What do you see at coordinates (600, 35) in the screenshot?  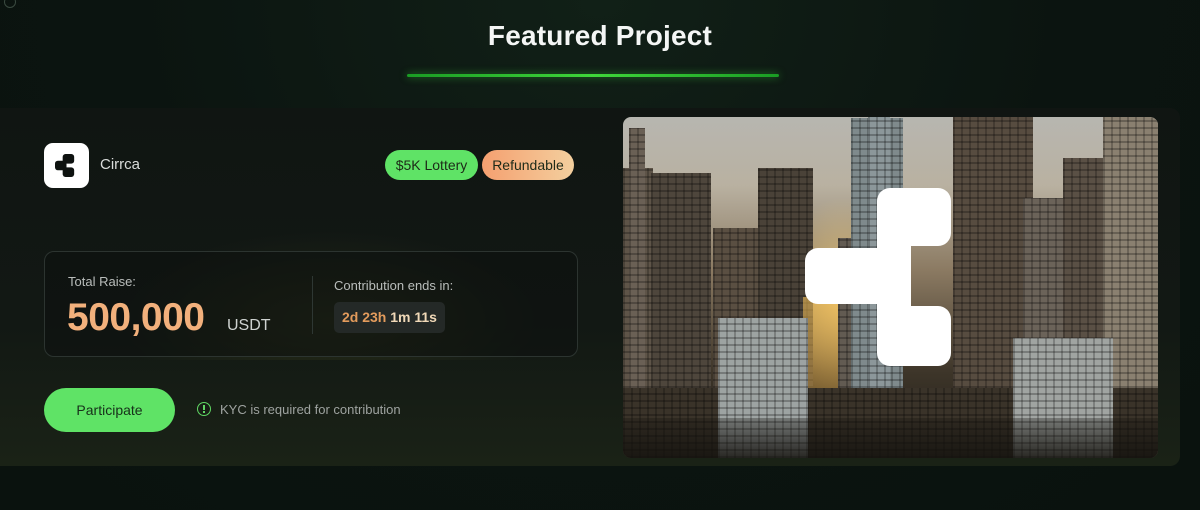 I see `section-title: Featured Project` at bounding box center [600, 35].